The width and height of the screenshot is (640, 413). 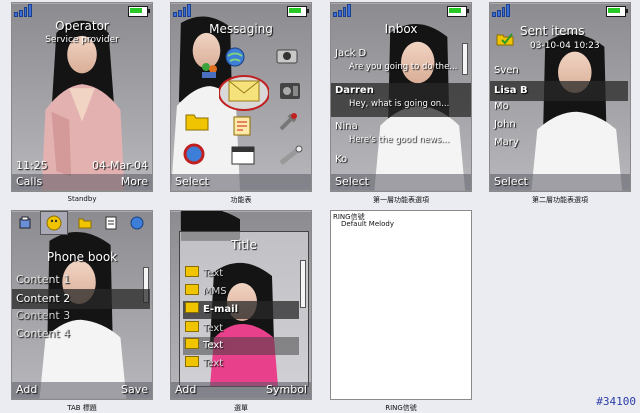 What do you see at coordinates (616, 401) in the screenshot?
I see `watermark: #34100` at bounding box center [616, 401].